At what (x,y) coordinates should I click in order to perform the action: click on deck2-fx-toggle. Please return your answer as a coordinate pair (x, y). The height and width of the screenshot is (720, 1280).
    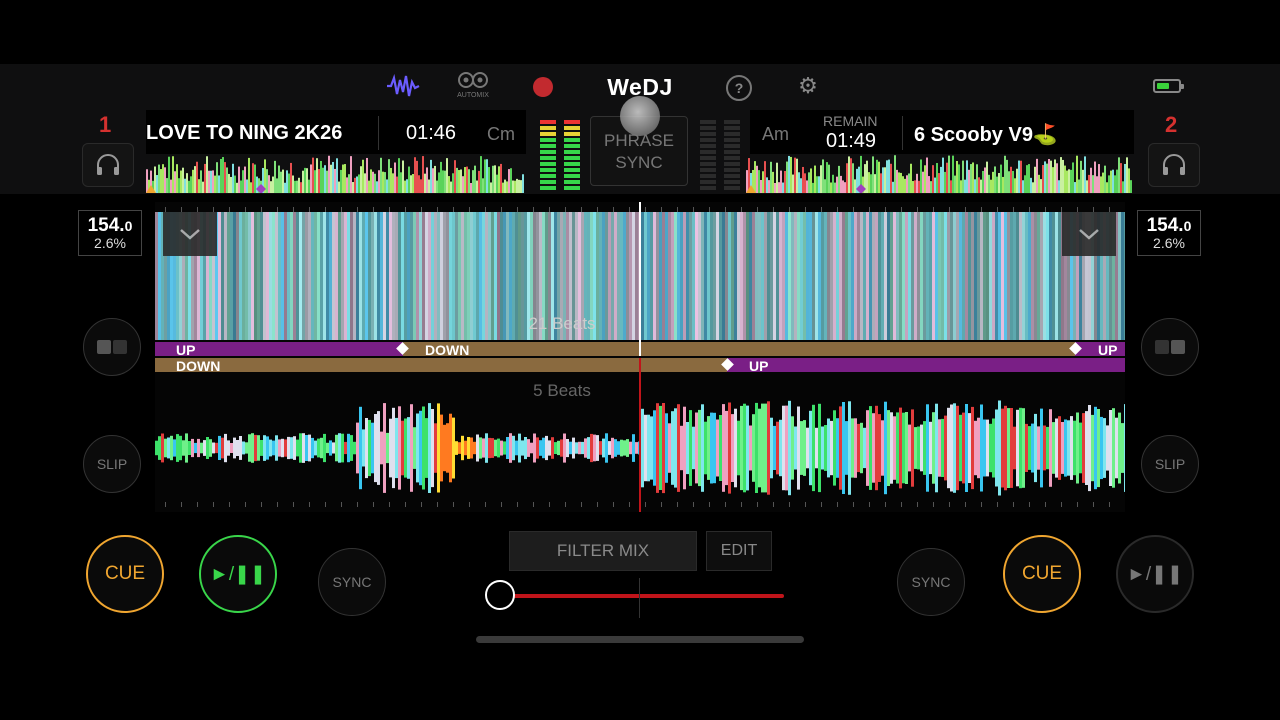
    Looking at the image, I should click on (1170, 347).